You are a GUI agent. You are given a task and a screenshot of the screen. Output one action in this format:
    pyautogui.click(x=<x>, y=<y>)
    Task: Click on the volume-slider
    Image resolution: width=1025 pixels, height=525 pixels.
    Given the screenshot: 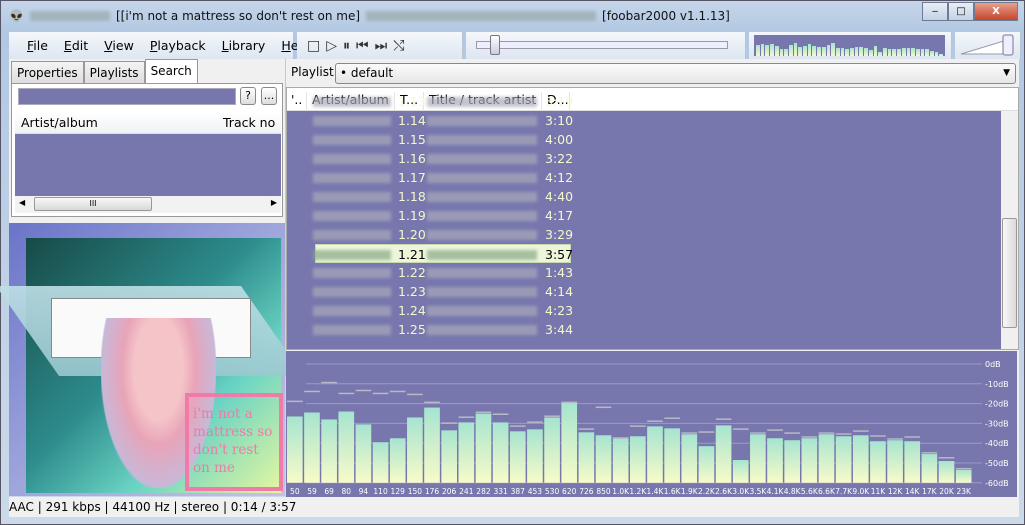 What is the action you would take?
    pyautogui.click(x=988, y=45)
    